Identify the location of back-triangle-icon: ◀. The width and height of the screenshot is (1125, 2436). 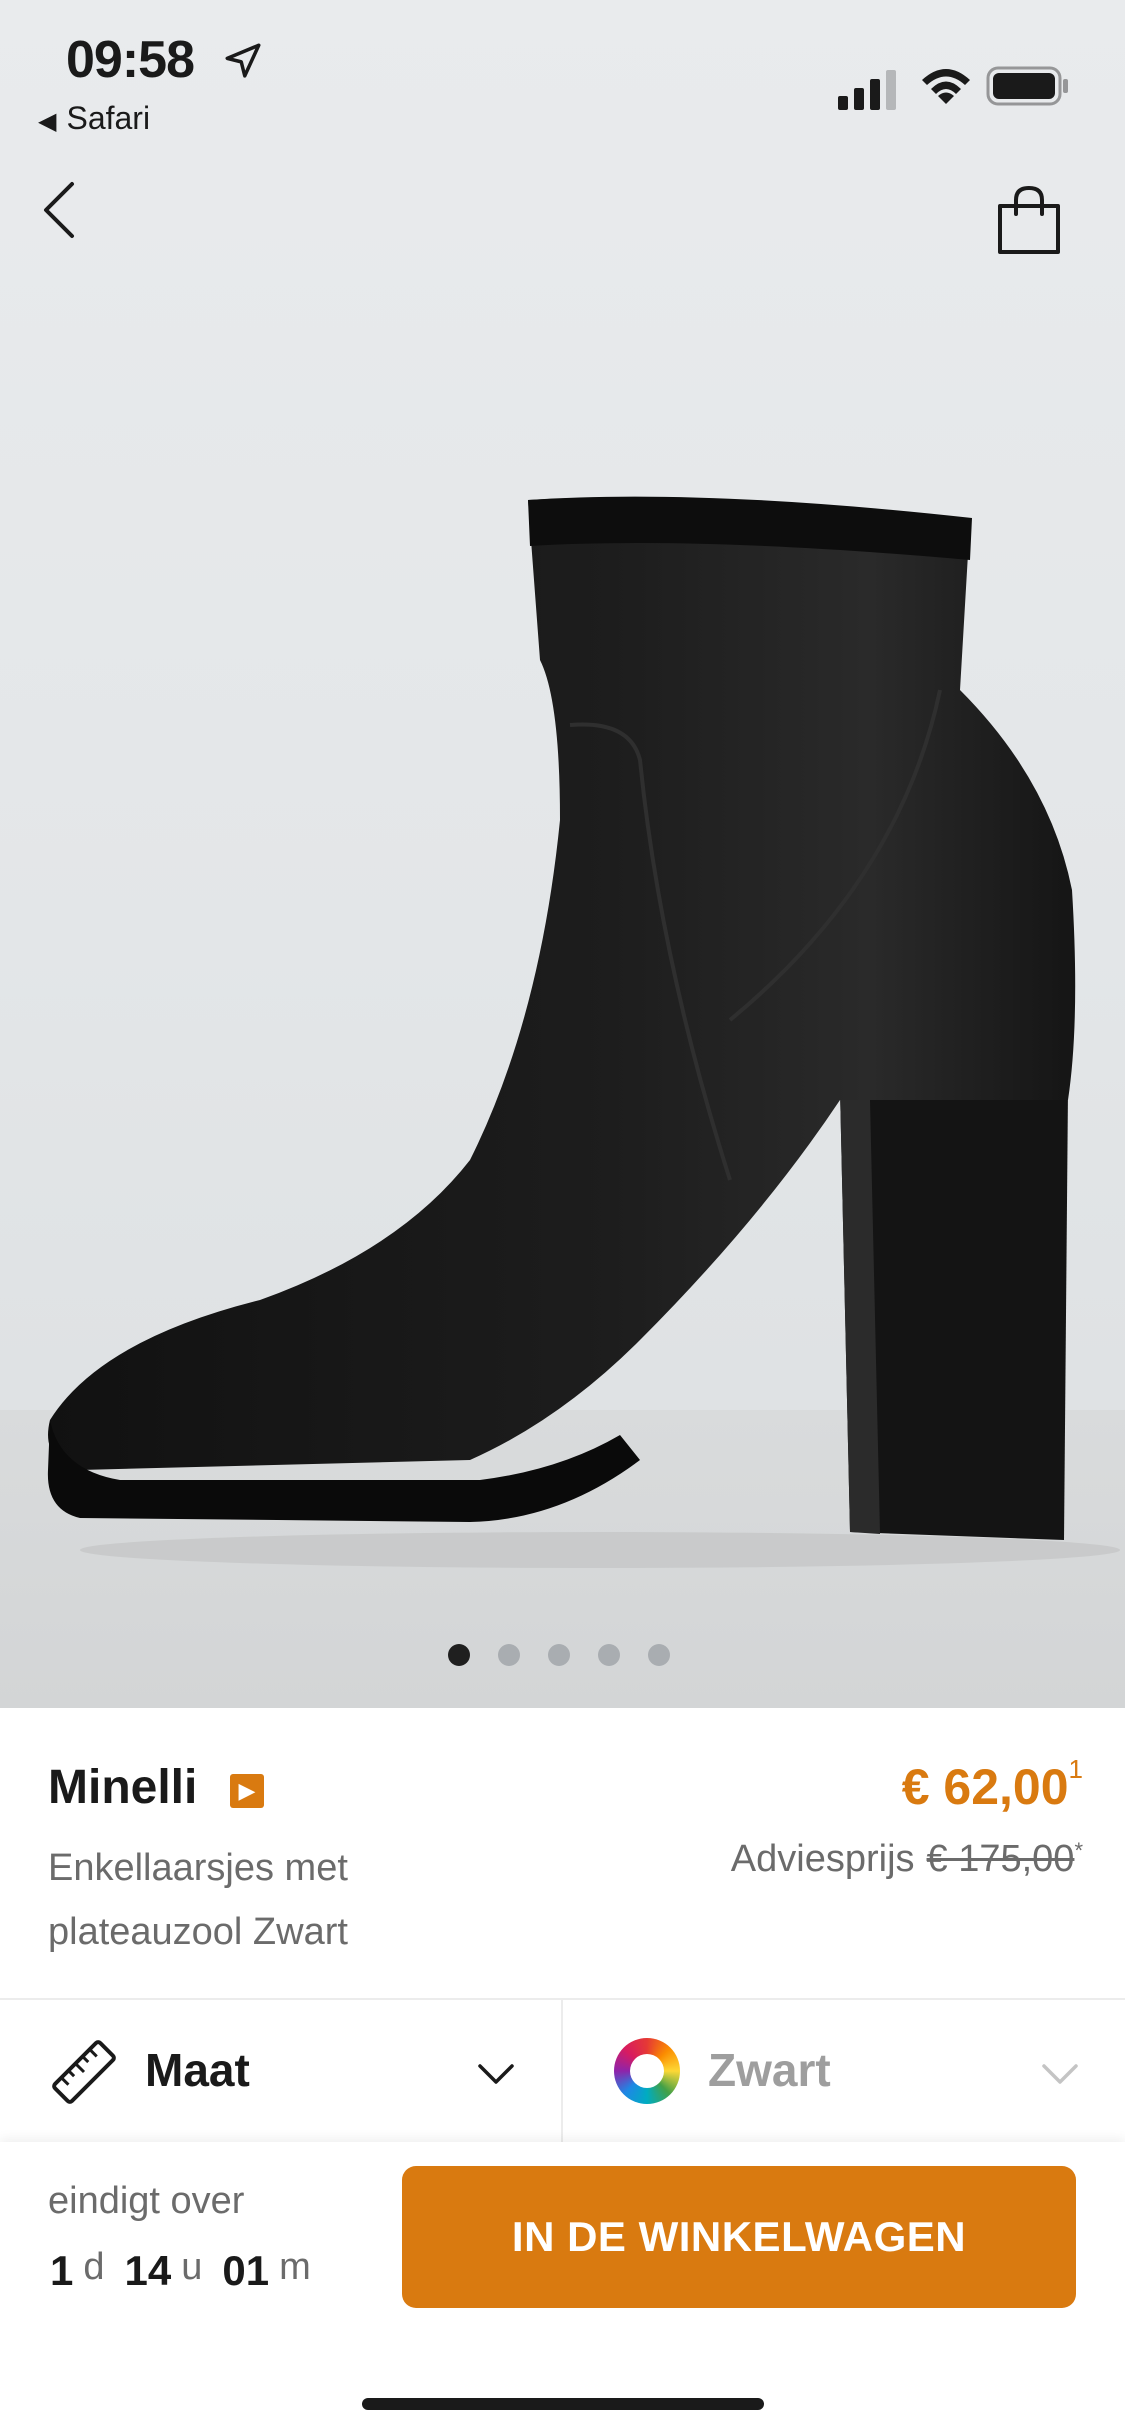
(47, 121).